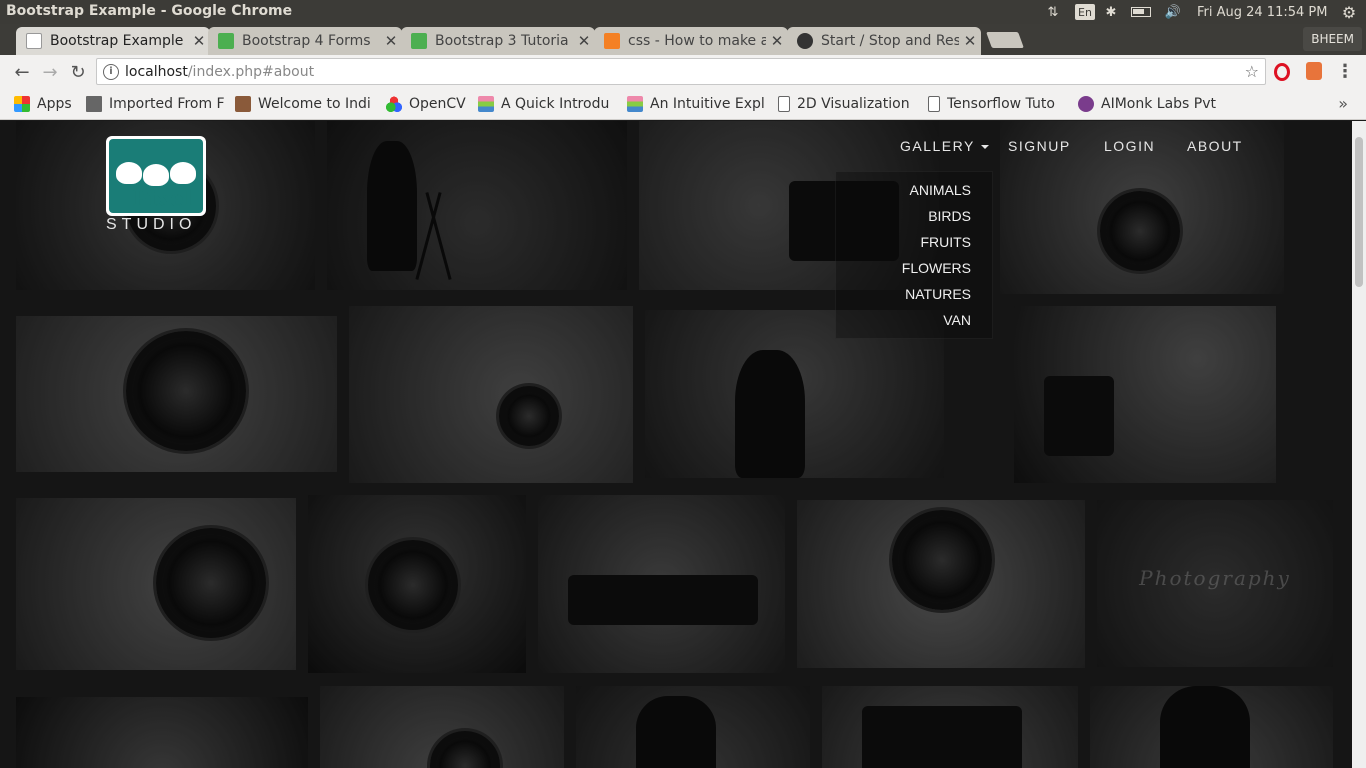  I want to click on nav-signup: SIGNUP, so click(1039, 146).